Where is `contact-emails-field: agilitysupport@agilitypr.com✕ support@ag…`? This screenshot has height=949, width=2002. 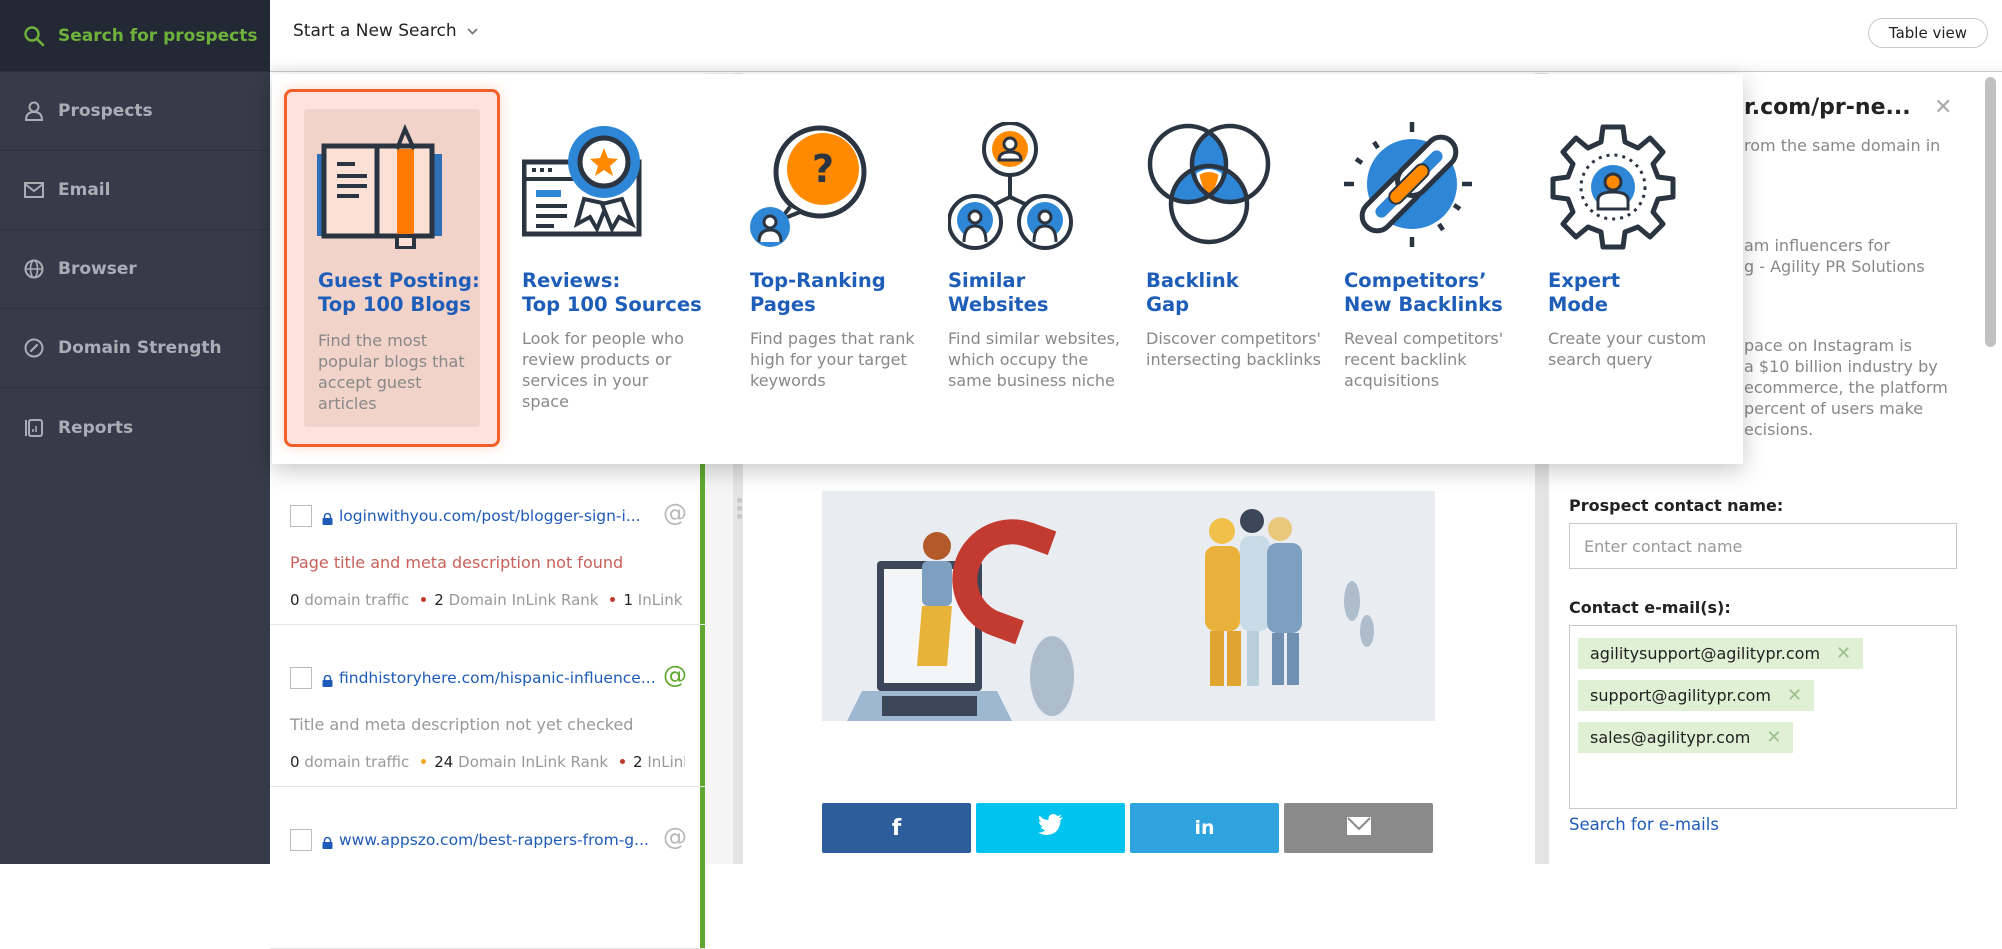
contact-emails-field: agilitysupport@agilitypr.com✕ support@ag… is located at coordinates (1763, 717).